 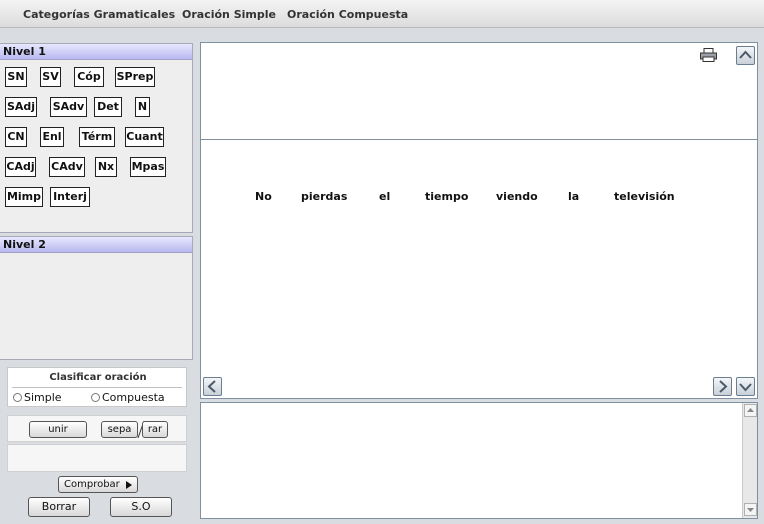 I want to click on chevron-up-icon, so click(x=745, y=54).